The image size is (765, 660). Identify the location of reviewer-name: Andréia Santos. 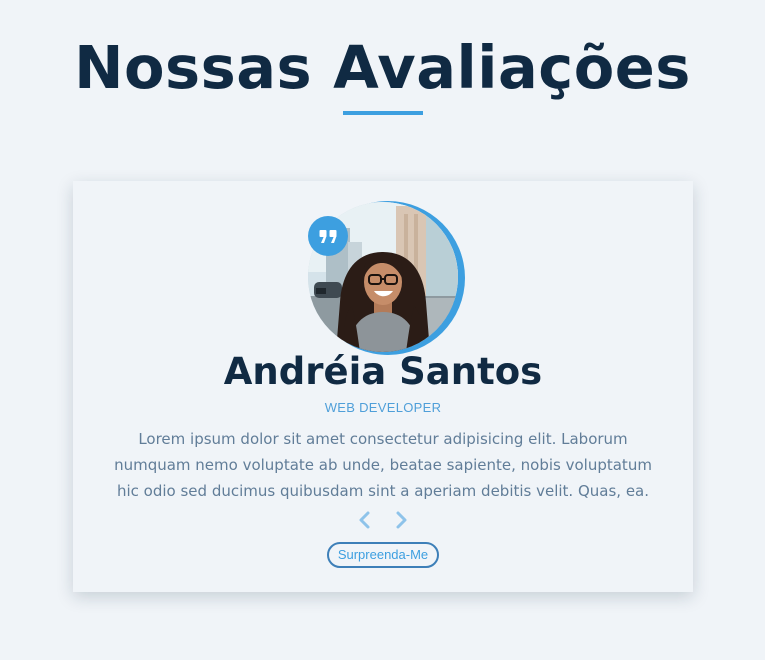
(383, 371).